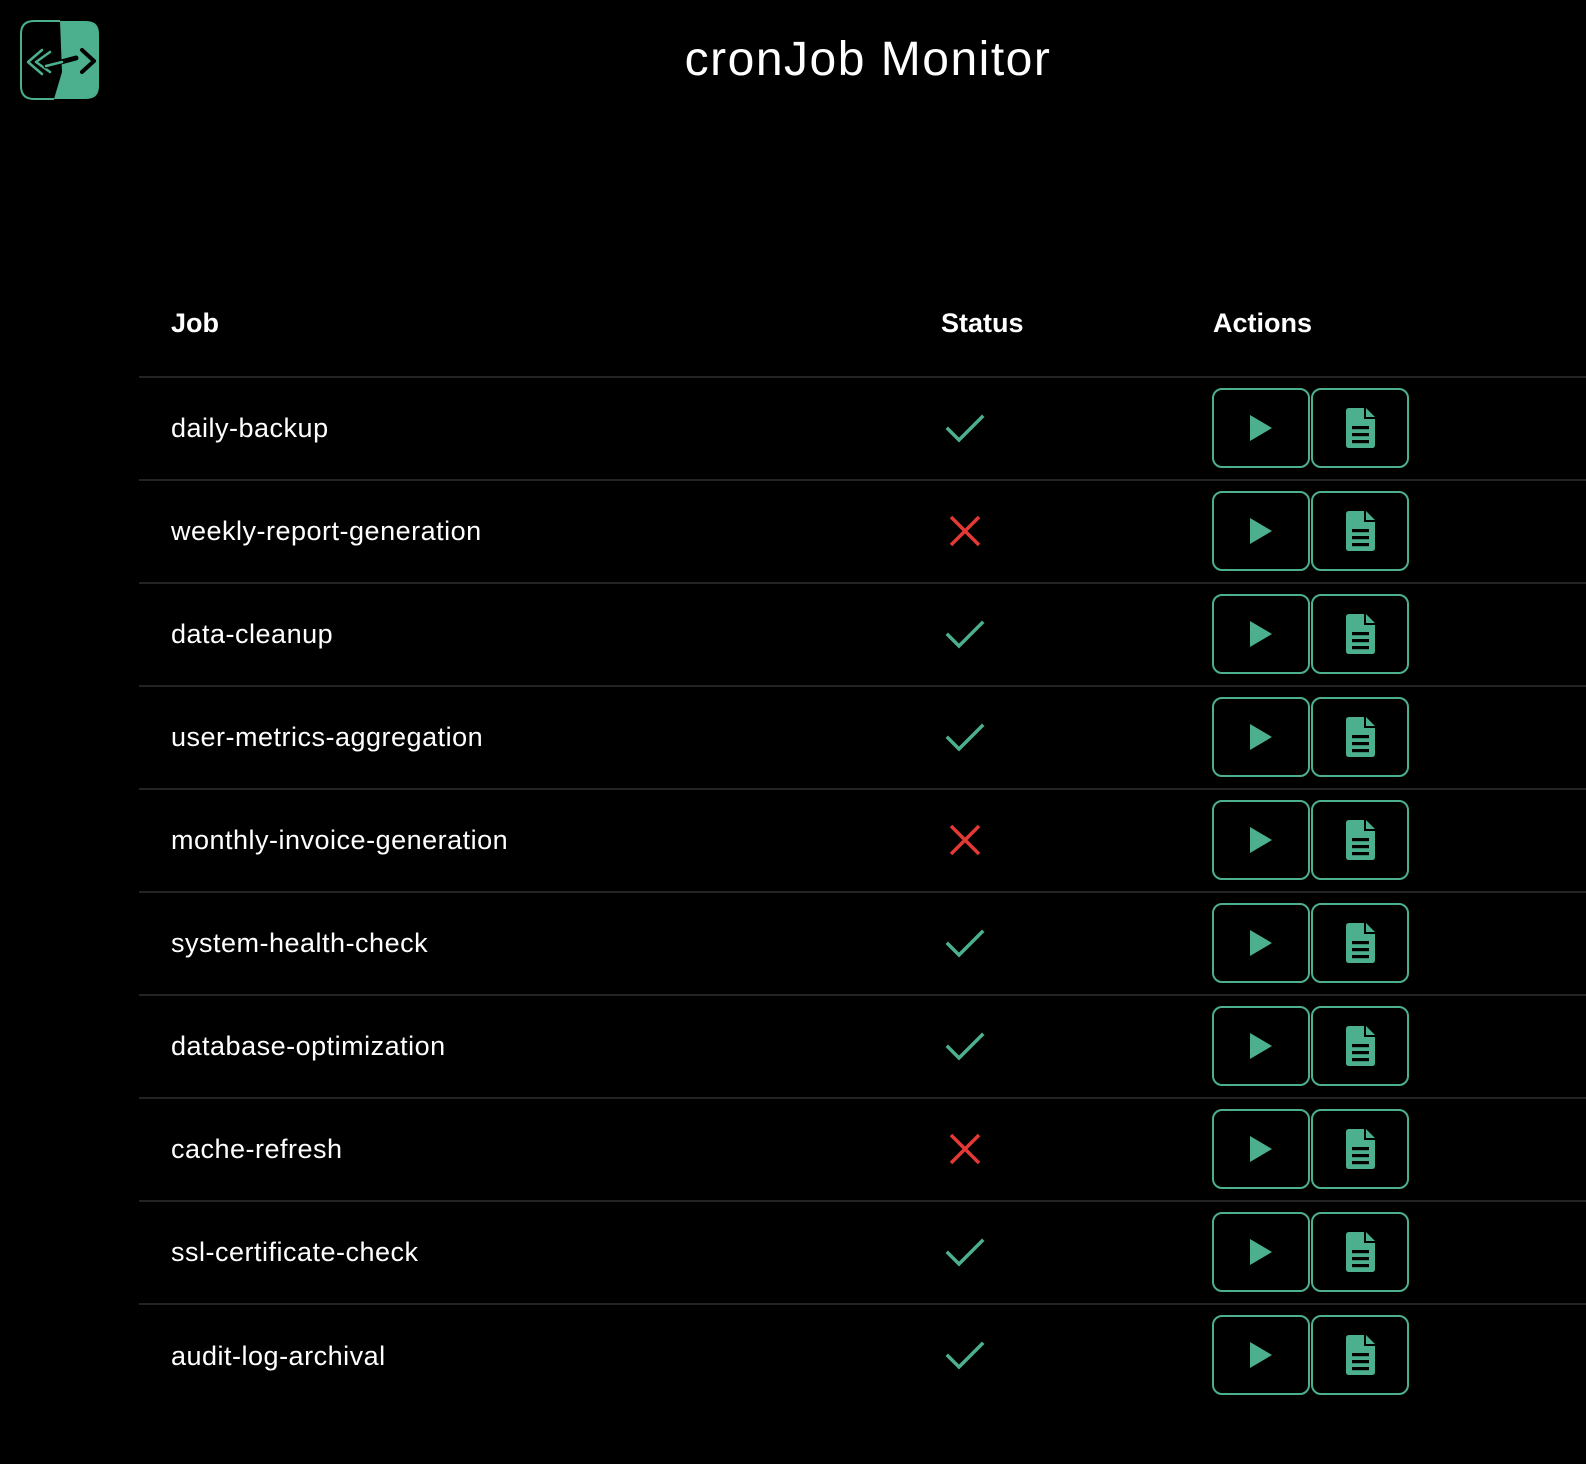 Image resolution: width=1586 pixels, height=1464 pixels. Describe the element at coordinates (862, 841) in the screenshot. I see `table-row: monthly-invoice-generation` at that location.